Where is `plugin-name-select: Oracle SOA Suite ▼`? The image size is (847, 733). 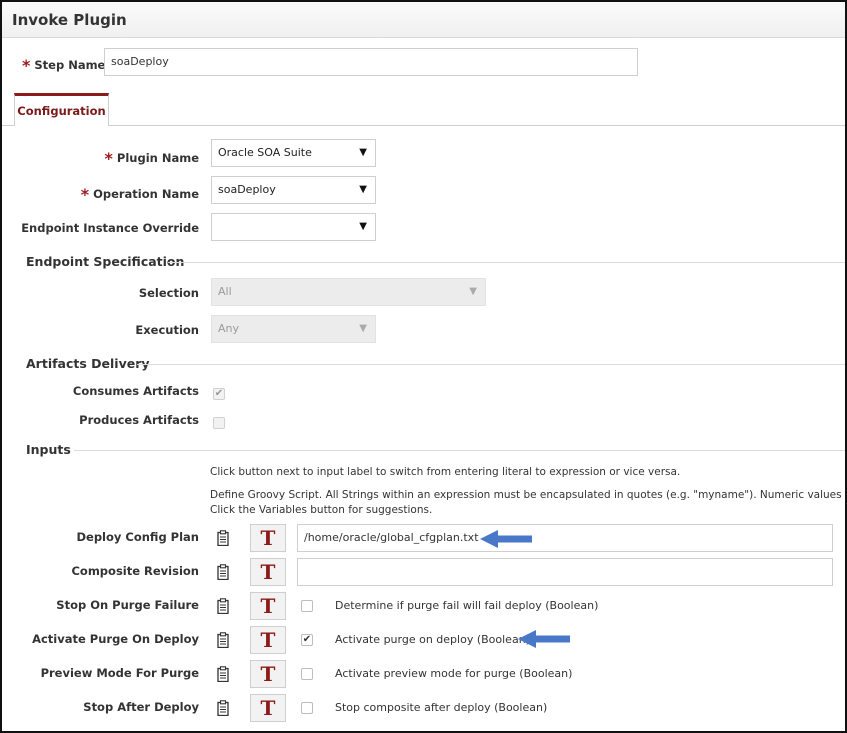 plugin-name-select: Oracle SOA Suite ▼ is located at coordinates (293, 153).